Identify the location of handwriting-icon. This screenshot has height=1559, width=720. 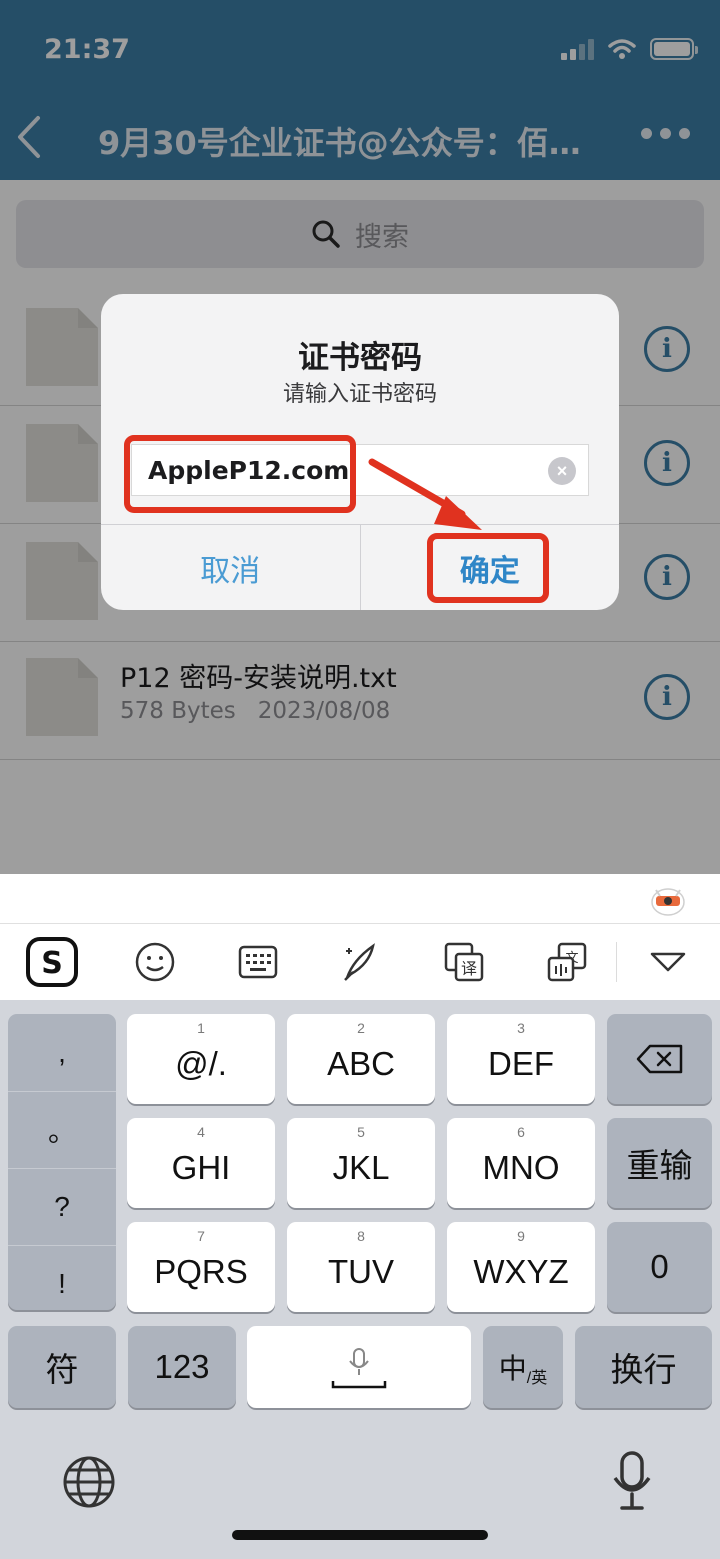
(361, 962).